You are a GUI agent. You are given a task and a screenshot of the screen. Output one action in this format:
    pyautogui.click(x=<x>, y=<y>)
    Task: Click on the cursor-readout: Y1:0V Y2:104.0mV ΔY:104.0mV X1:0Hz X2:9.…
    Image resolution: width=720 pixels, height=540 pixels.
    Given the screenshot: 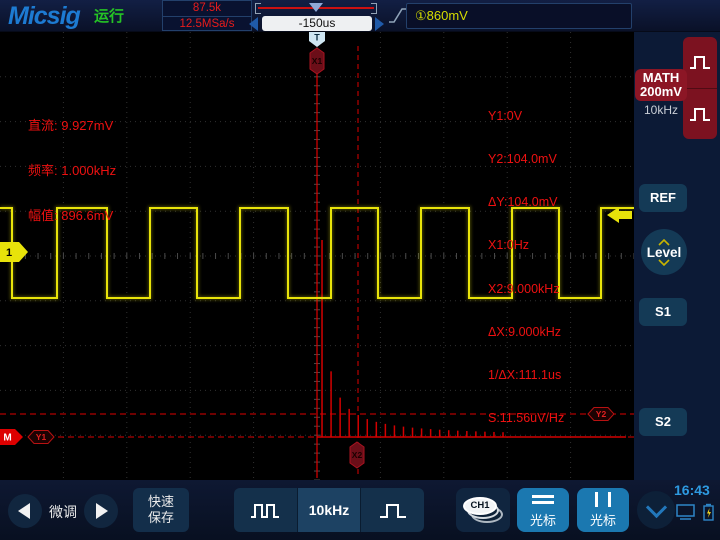 What is the action you would take?
    pyautogui.click(x=526, y=267)
    